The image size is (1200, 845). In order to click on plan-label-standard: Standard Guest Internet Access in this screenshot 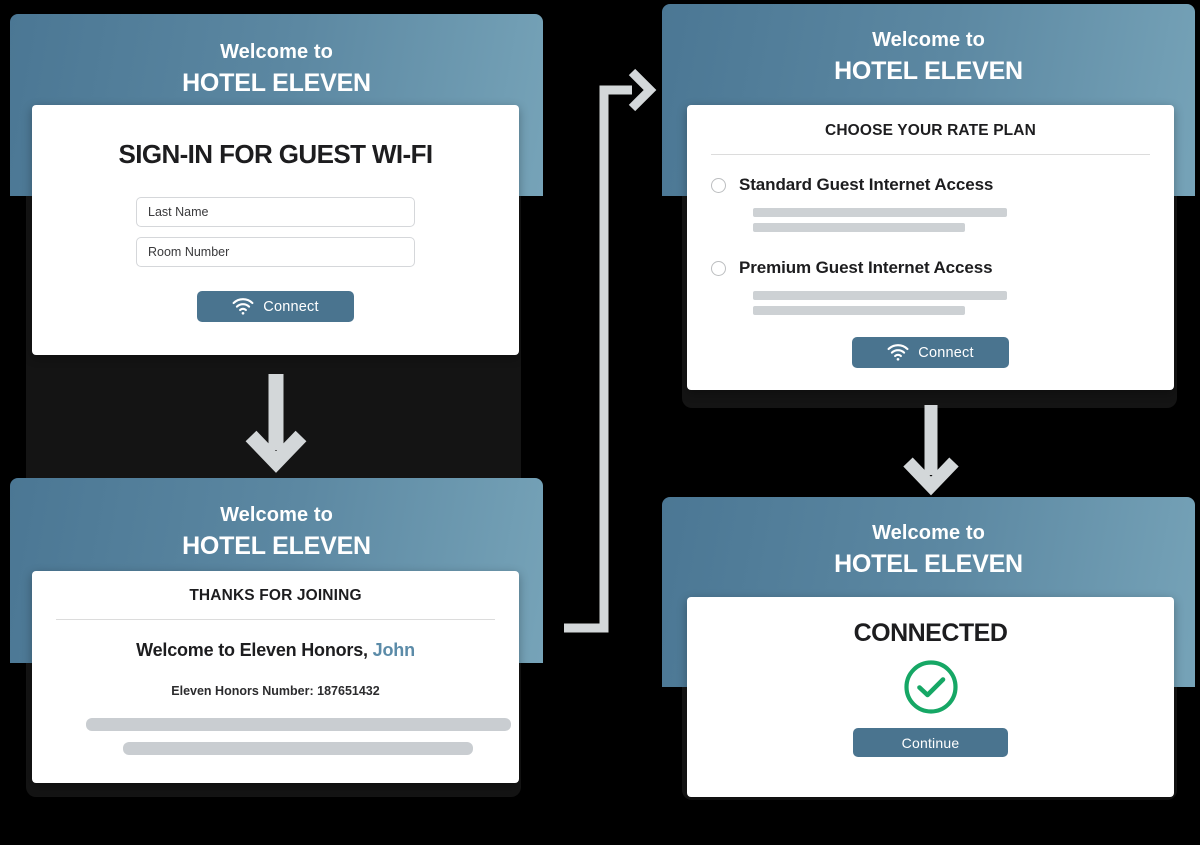, I will do `click(866, 184)`.